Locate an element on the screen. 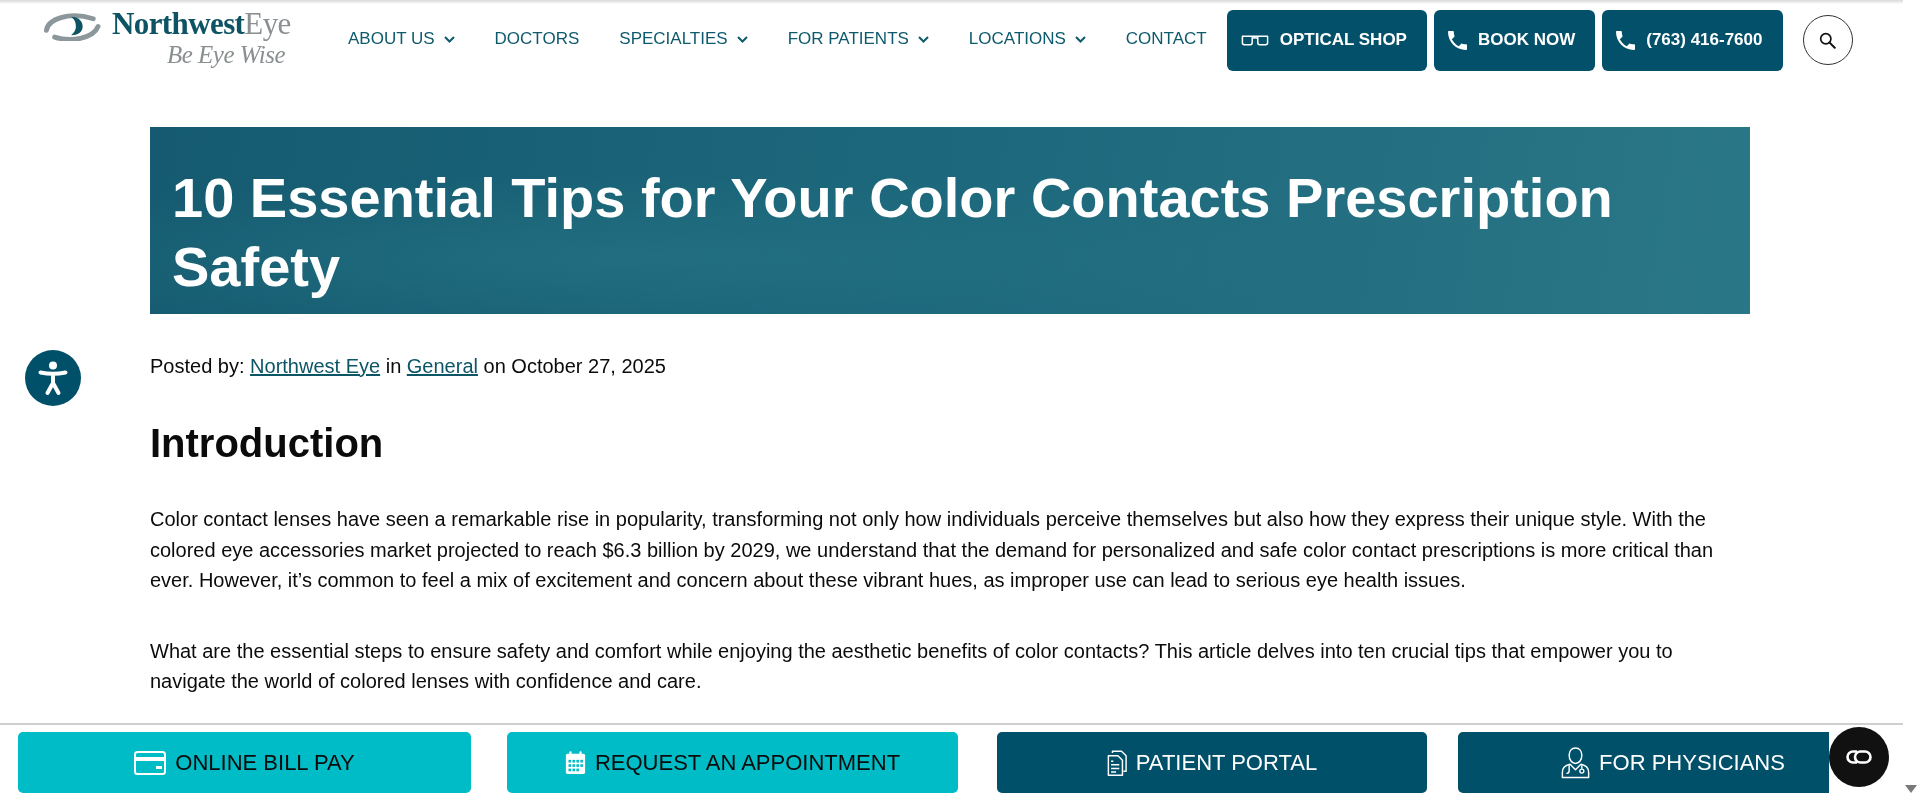 The width and height of the screenshot is (1918, 803). eye-logo-icon is located at coordinates (72, 25).